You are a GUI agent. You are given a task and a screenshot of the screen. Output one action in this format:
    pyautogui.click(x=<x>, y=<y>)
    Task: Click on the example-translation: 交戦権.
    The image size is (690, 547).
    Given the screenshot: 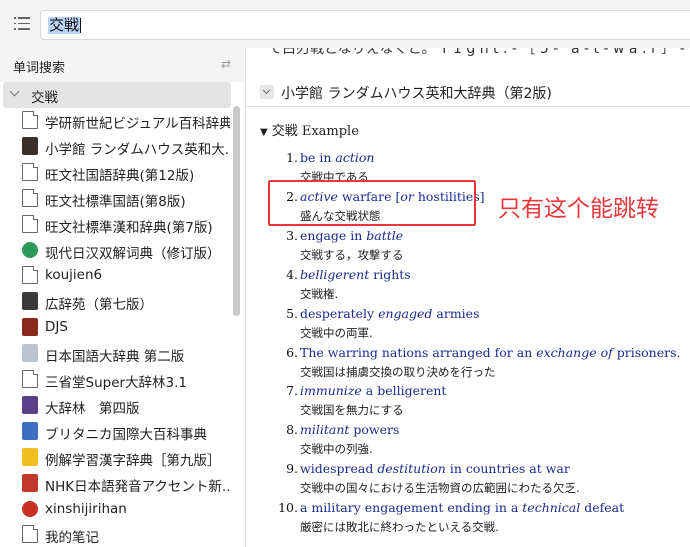 What is the action you would take?
    pyautogui.click(x=319, y=293)
    